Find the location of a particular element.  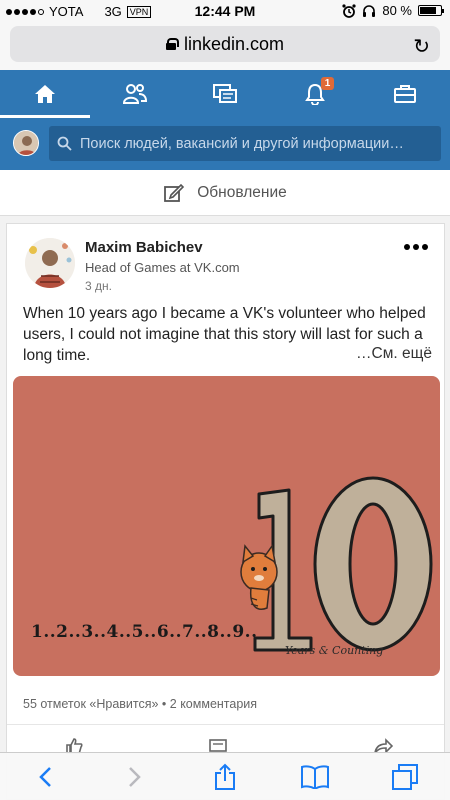

reload-icon: ↻ is located at coordinates (421, 46).